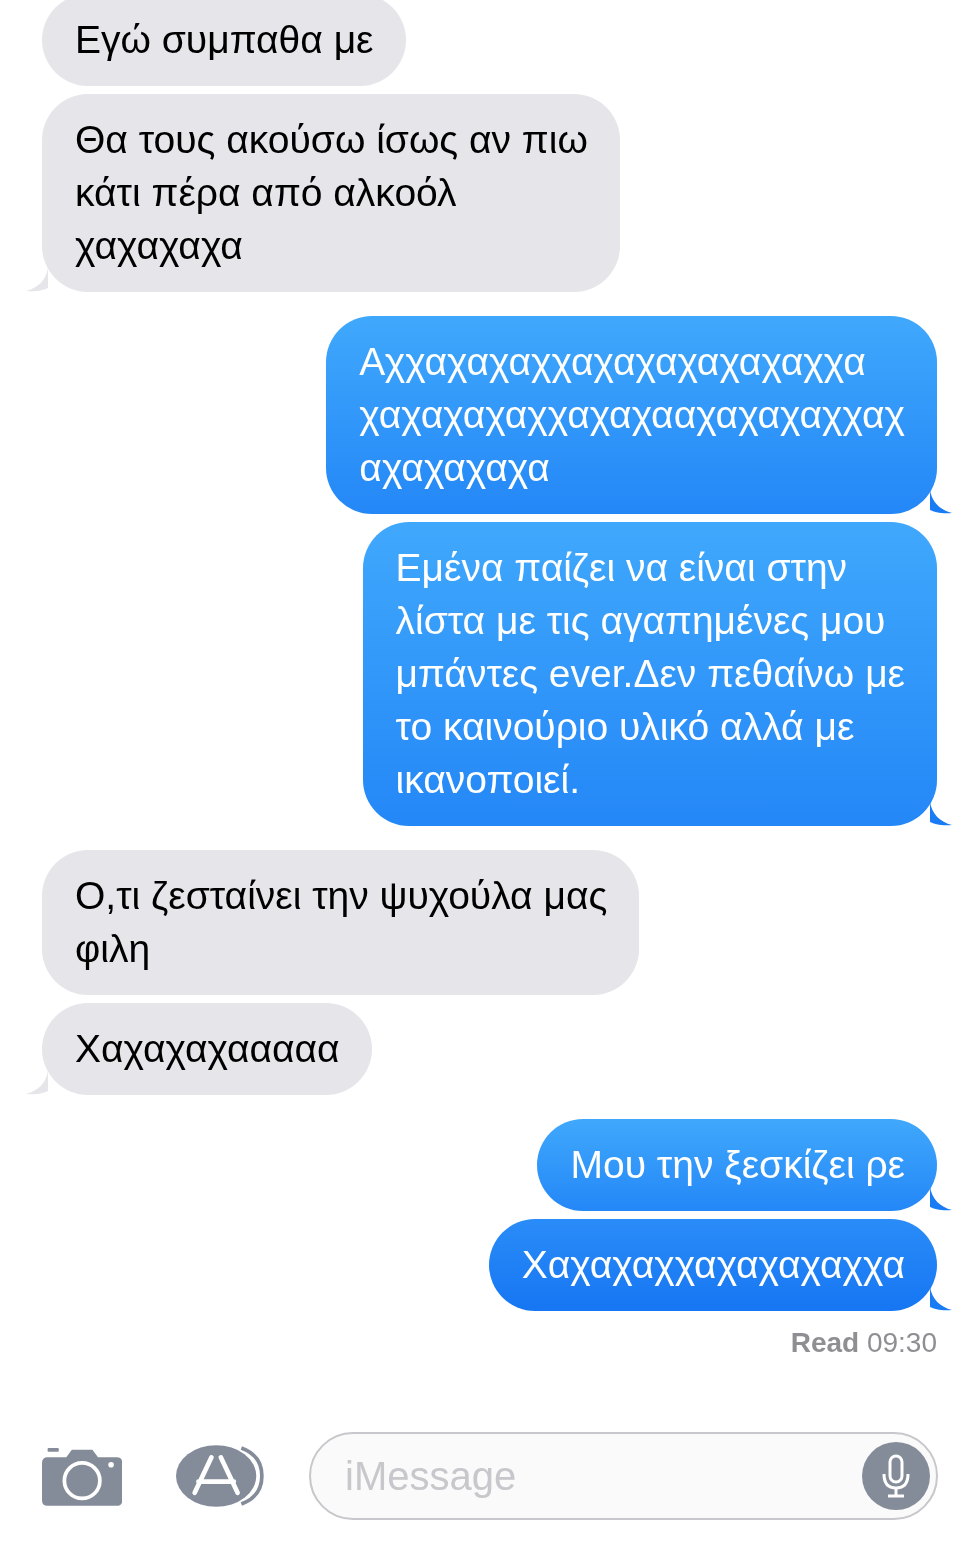  I want to click on received-message-bubble: Εγώ συμπαθα με, so click(224, 43).